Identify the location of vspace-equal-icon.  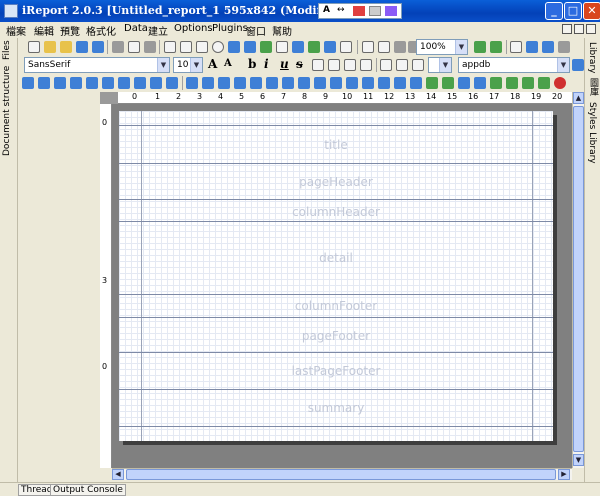
(368, 83).